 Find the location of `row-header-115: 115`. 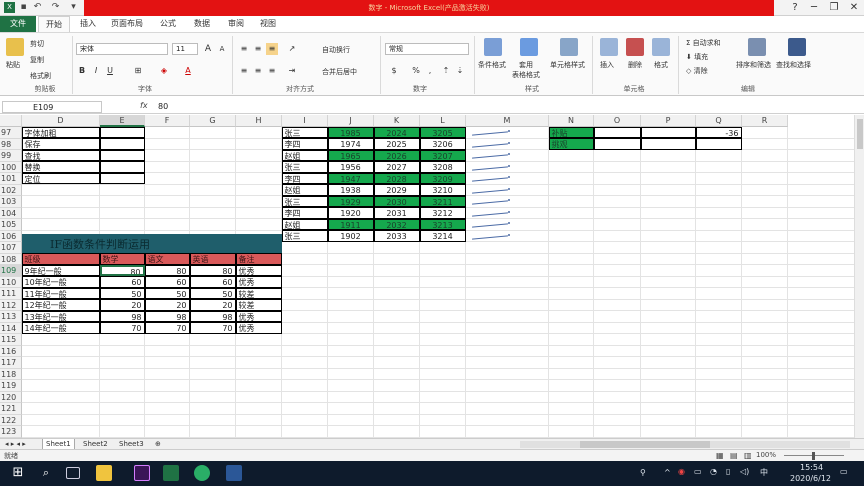

row-header-115: 115 is located at coordinates (11, 340).